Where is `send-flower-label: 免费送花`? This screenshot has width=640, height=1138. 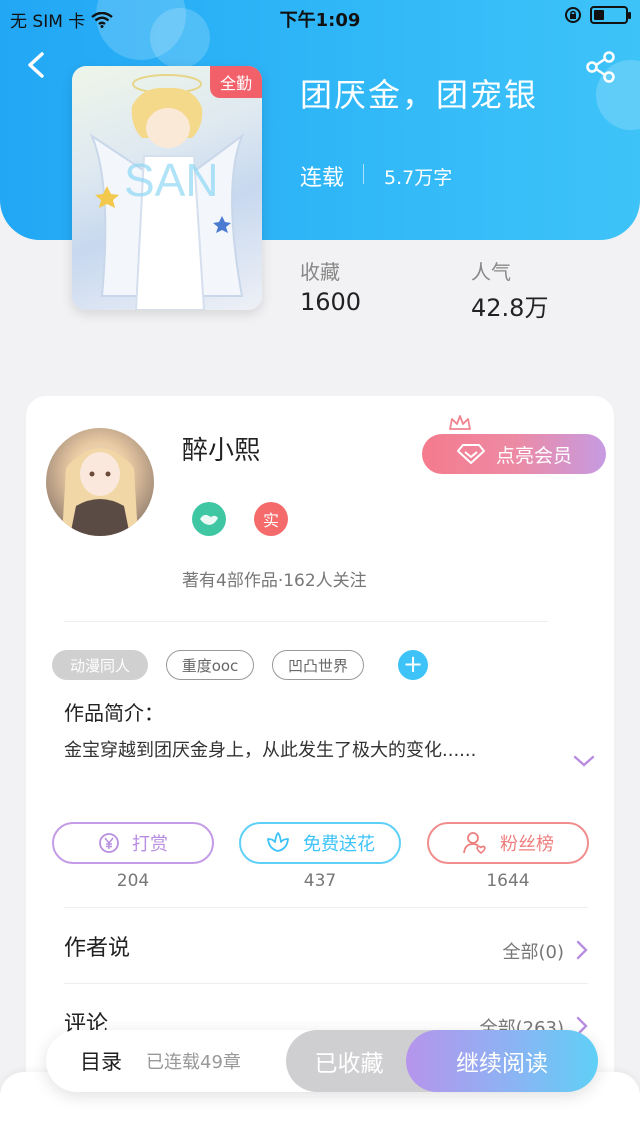 send-flower-label: 免费送花 is located at coordinates (339, 844).